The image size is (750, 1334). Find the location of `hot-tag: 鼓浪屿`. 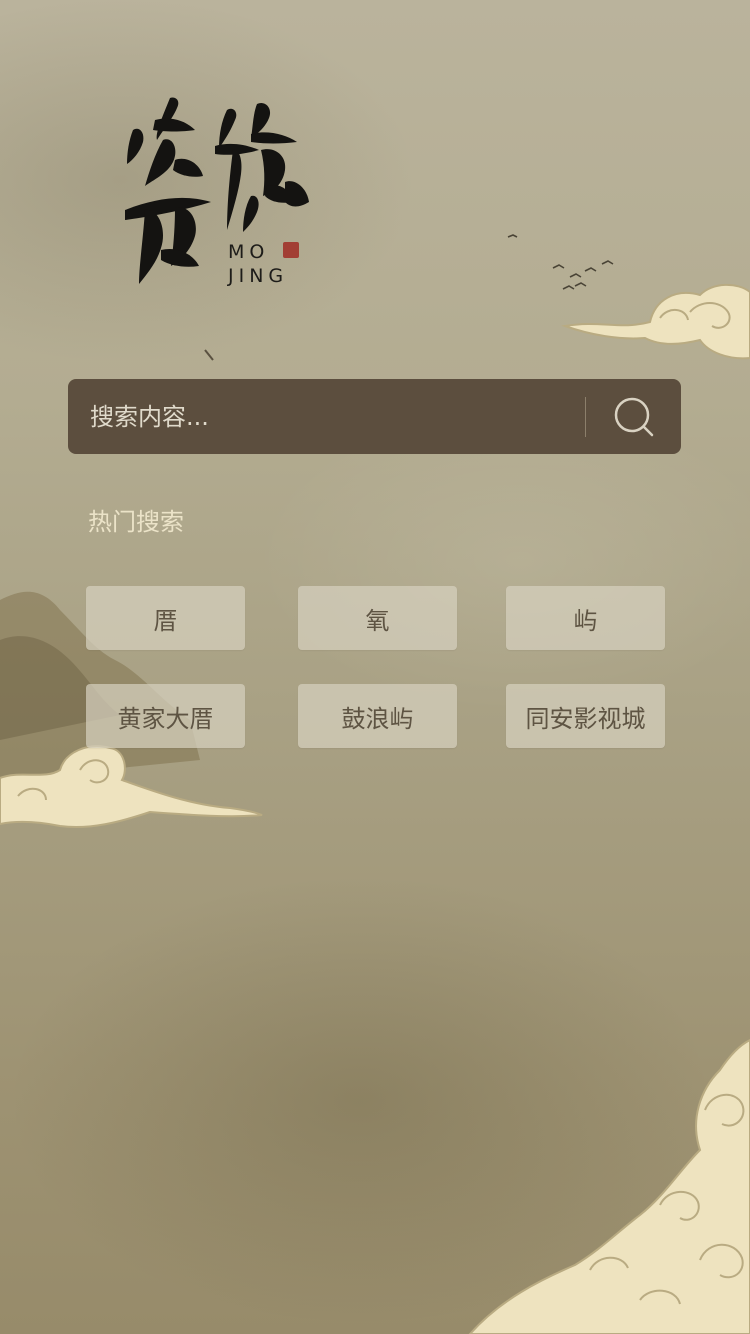

hot-tag: 鼓浪屿 is located at coordinates (377, 716).